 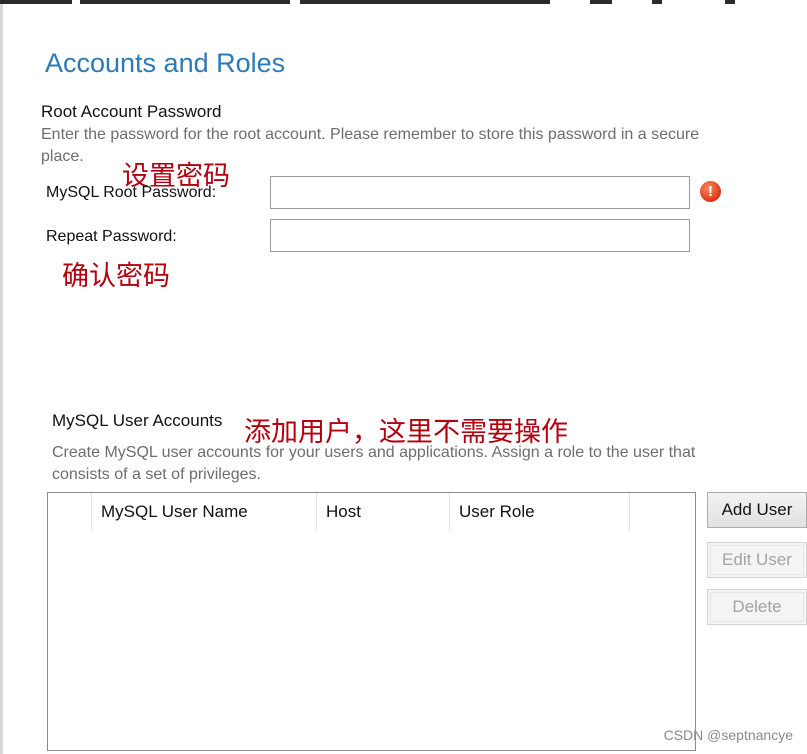 What do you see at coordinates (383, 512) in the screenshot?
I see `column-header-host: Host` at bounding box center [383, 512].